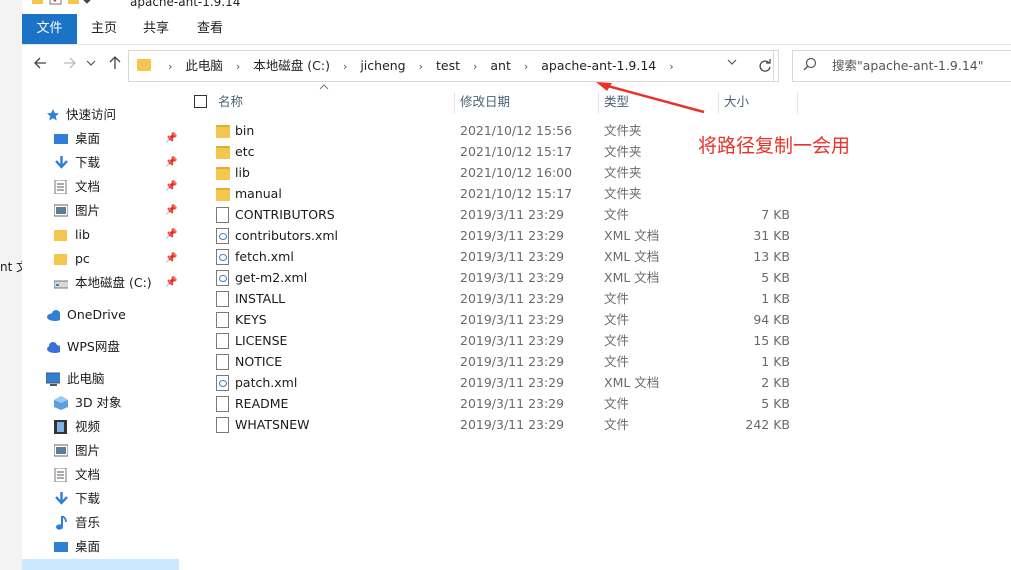 This screenshot has height=570, width=1011. What do you see at coordinates (512, 340) in the screenshot?
I see `file-row: LICENSE 2019/3/11 23:29 文件 15 KB` at bounding box center [512, 340].